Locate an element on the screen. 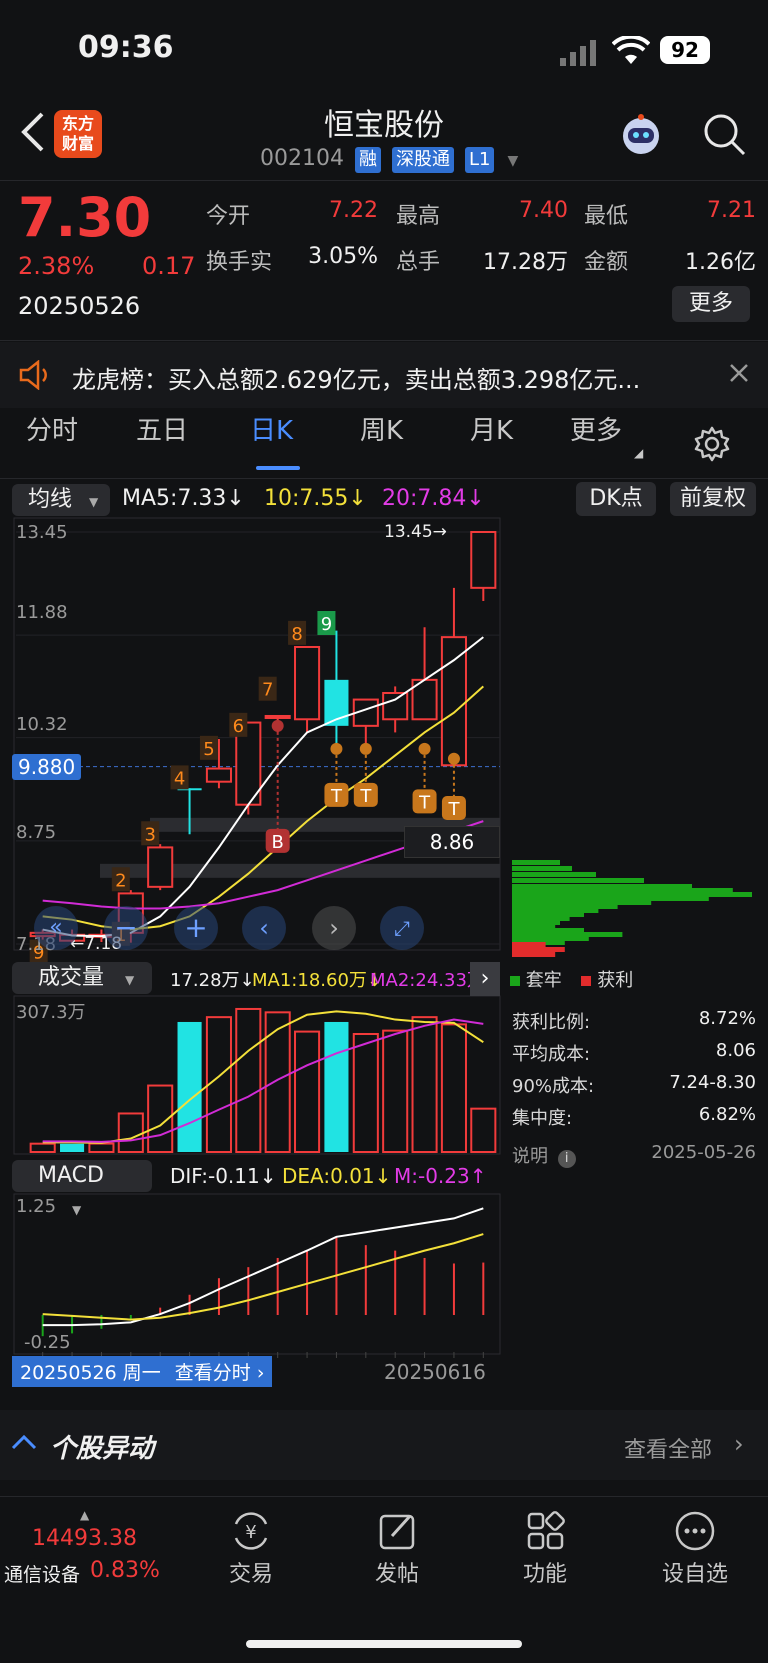 The height and width of the screenshot is (1663, 768). chip-note: 说明 i is located at coordinates (544, 1155).